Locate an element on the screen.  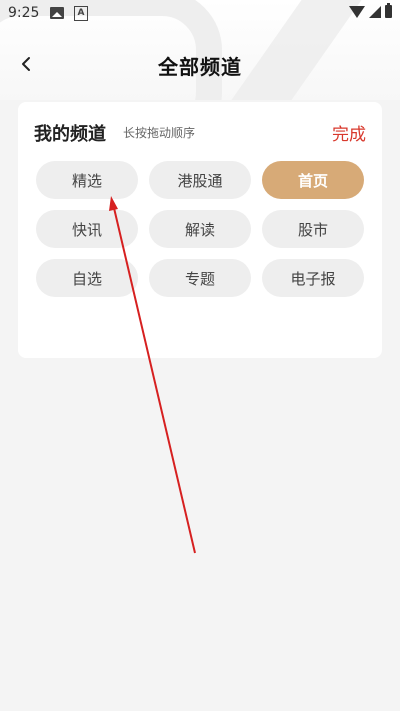
channel-chip-gushi: 股市 is located at coordinates (313, 229).